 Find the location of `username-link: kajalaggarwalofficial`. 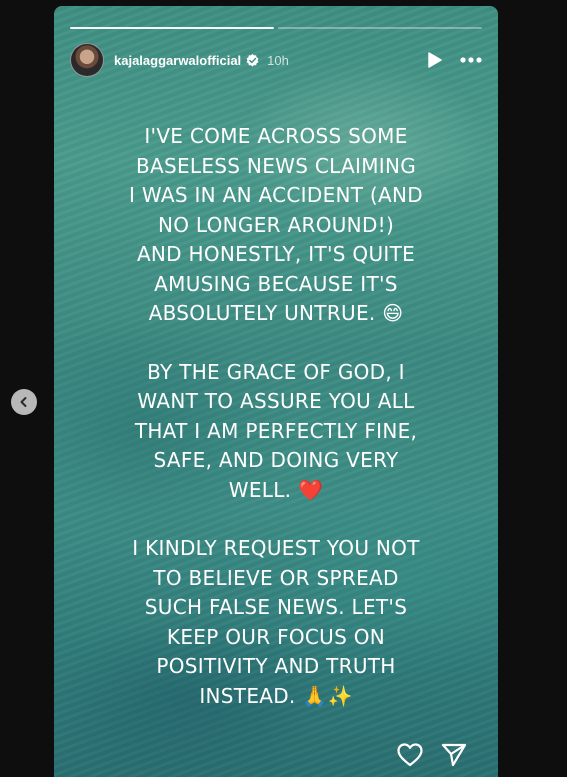

username-link: kajalaggarwalofficial is located at coordinates (177, 60).